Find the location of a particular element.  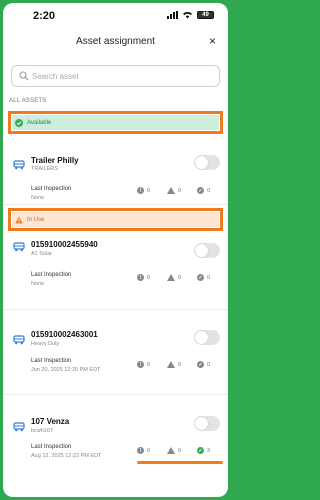

available-section-header: Available is located at coordinates (115, 122).